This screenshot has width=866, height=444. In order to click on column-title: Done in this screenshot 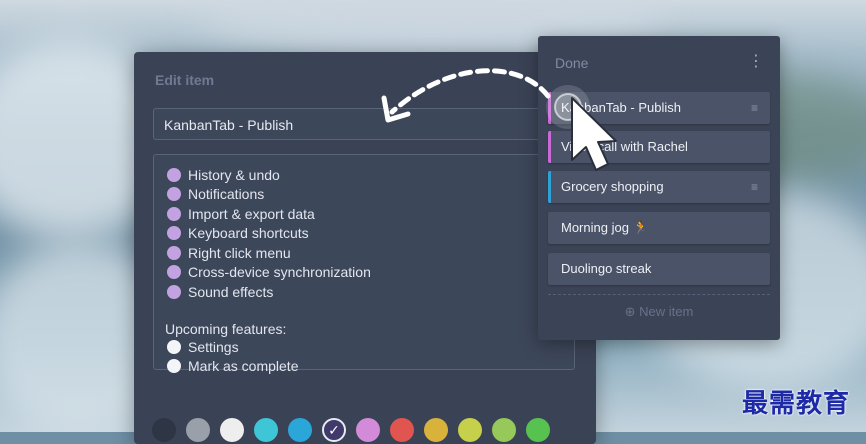, I will do `click(572, 63)`.